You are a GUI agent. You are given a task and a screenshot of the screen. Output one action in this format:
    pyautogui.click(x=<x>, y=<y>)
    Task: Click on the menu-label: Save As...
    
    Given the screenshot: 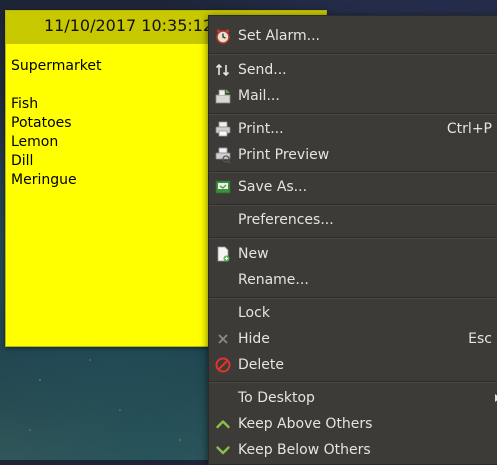 What is the action you would take?
    pyautogui.click(x=273, y=187)
    